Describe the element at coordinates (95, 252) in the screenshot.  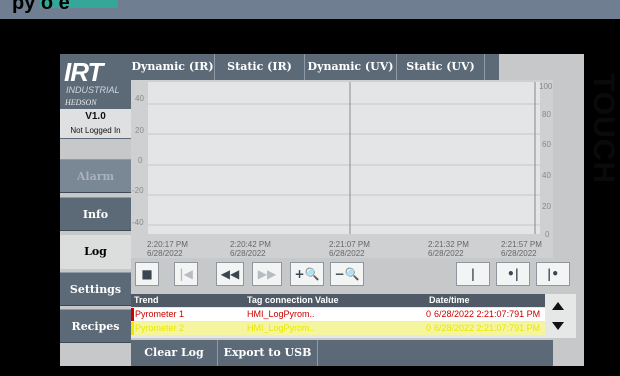
I see `nav-log: Log` at that location.